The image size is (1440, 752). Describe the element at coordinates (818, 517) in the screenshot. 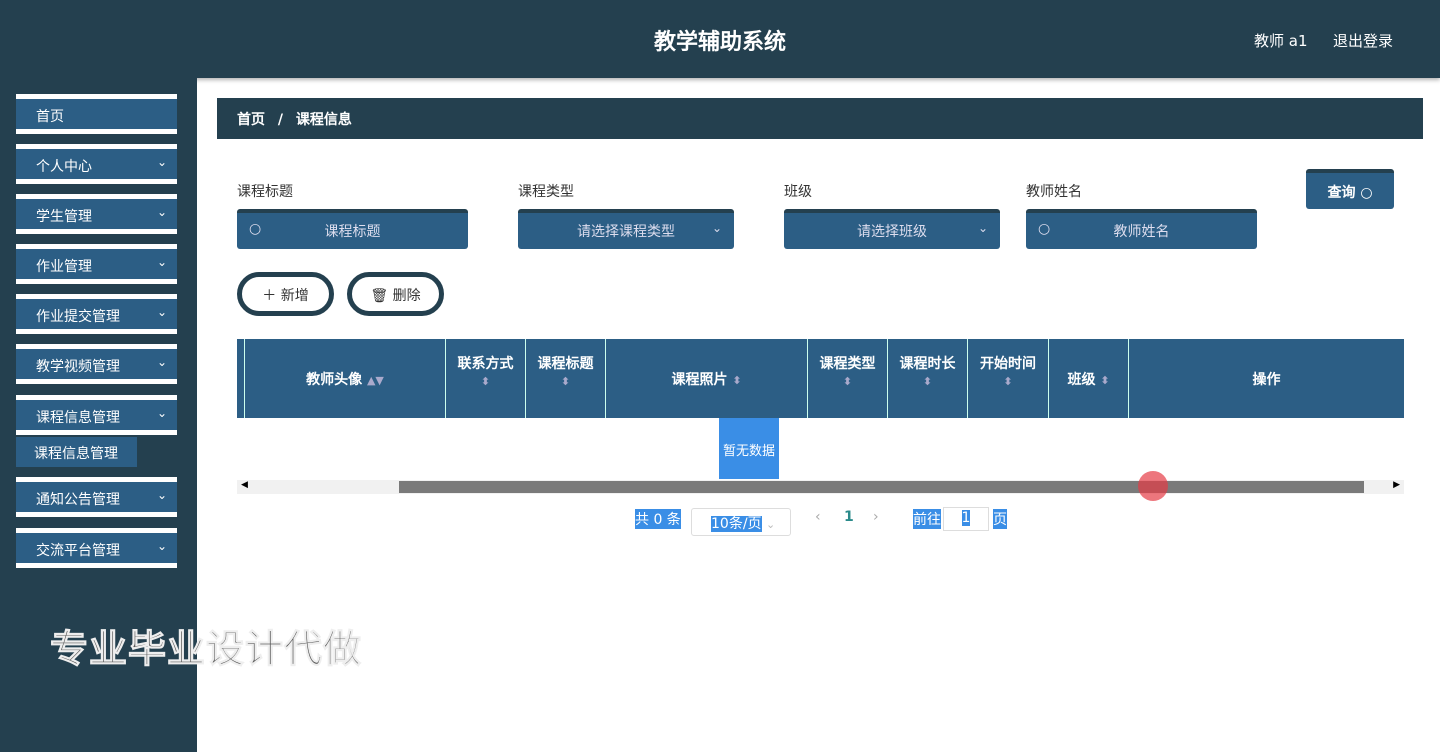

I see `prev-page-button: ‹` at that location.